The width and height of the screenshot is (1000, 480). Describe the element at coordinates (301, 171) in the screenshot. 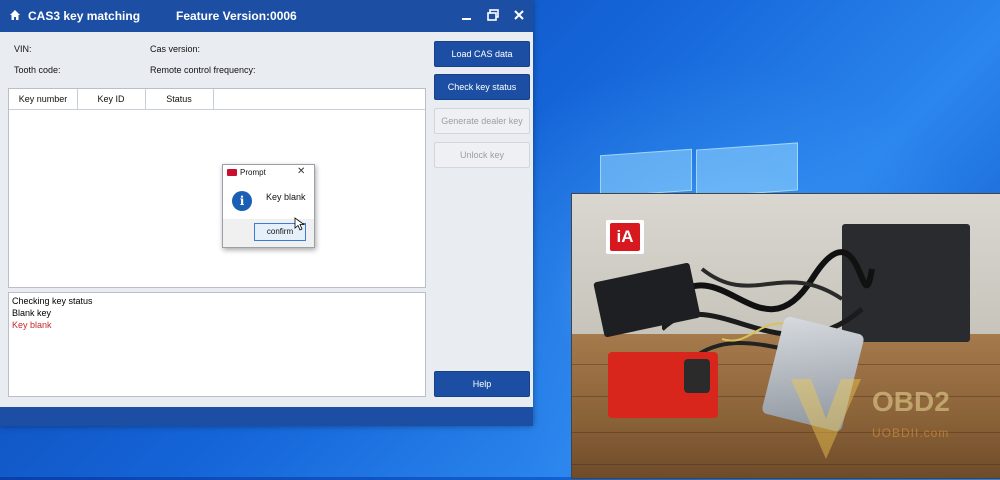

I see `close-icon: ✕` at that location.